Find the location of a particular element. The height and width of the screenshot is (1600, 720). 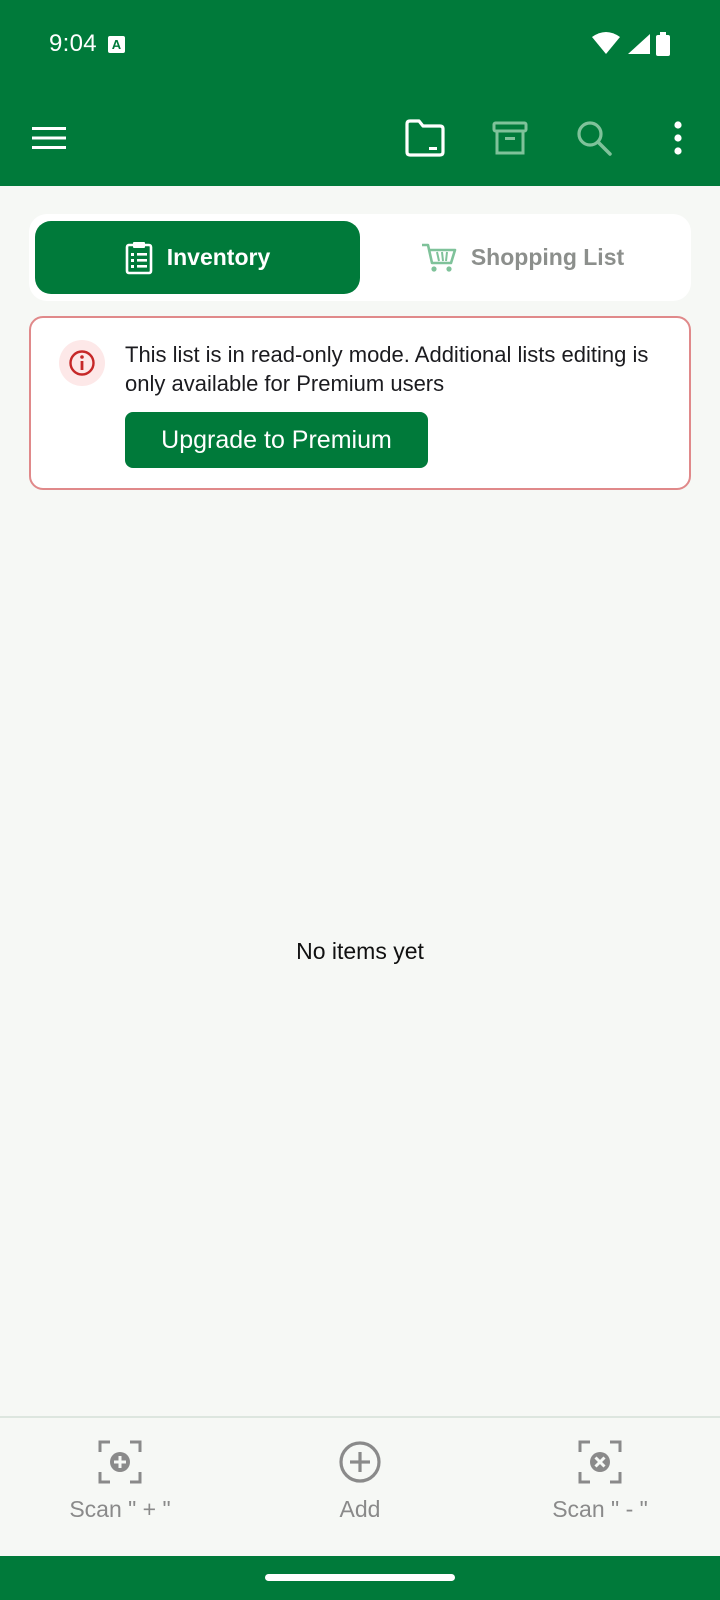

archive-icon is located at coordinates (510, 138).